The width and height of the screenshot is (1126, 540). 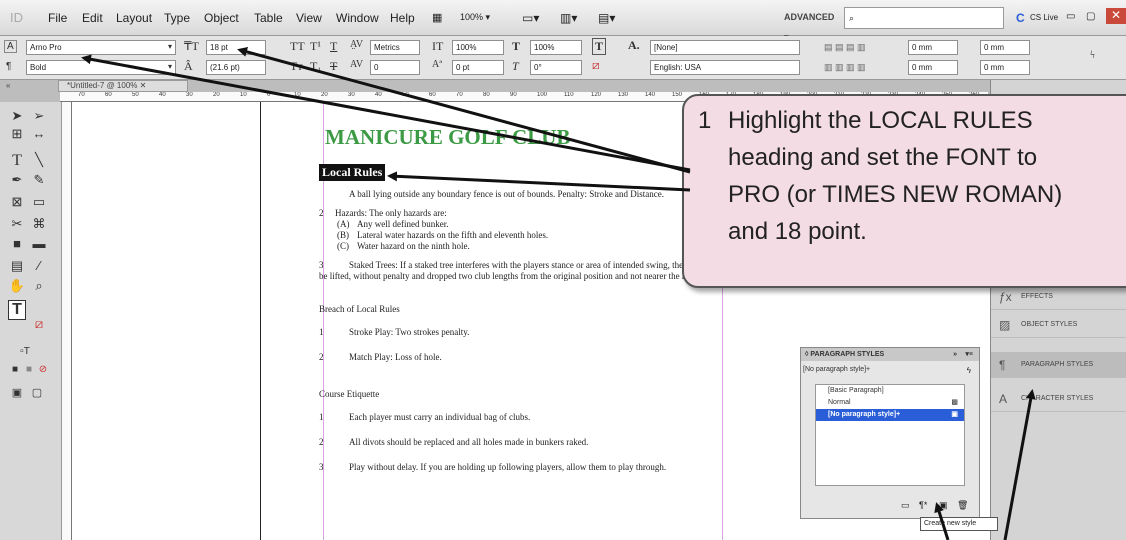 I want to click on note-tool-icon: ▤, so click(x=17, y=266).